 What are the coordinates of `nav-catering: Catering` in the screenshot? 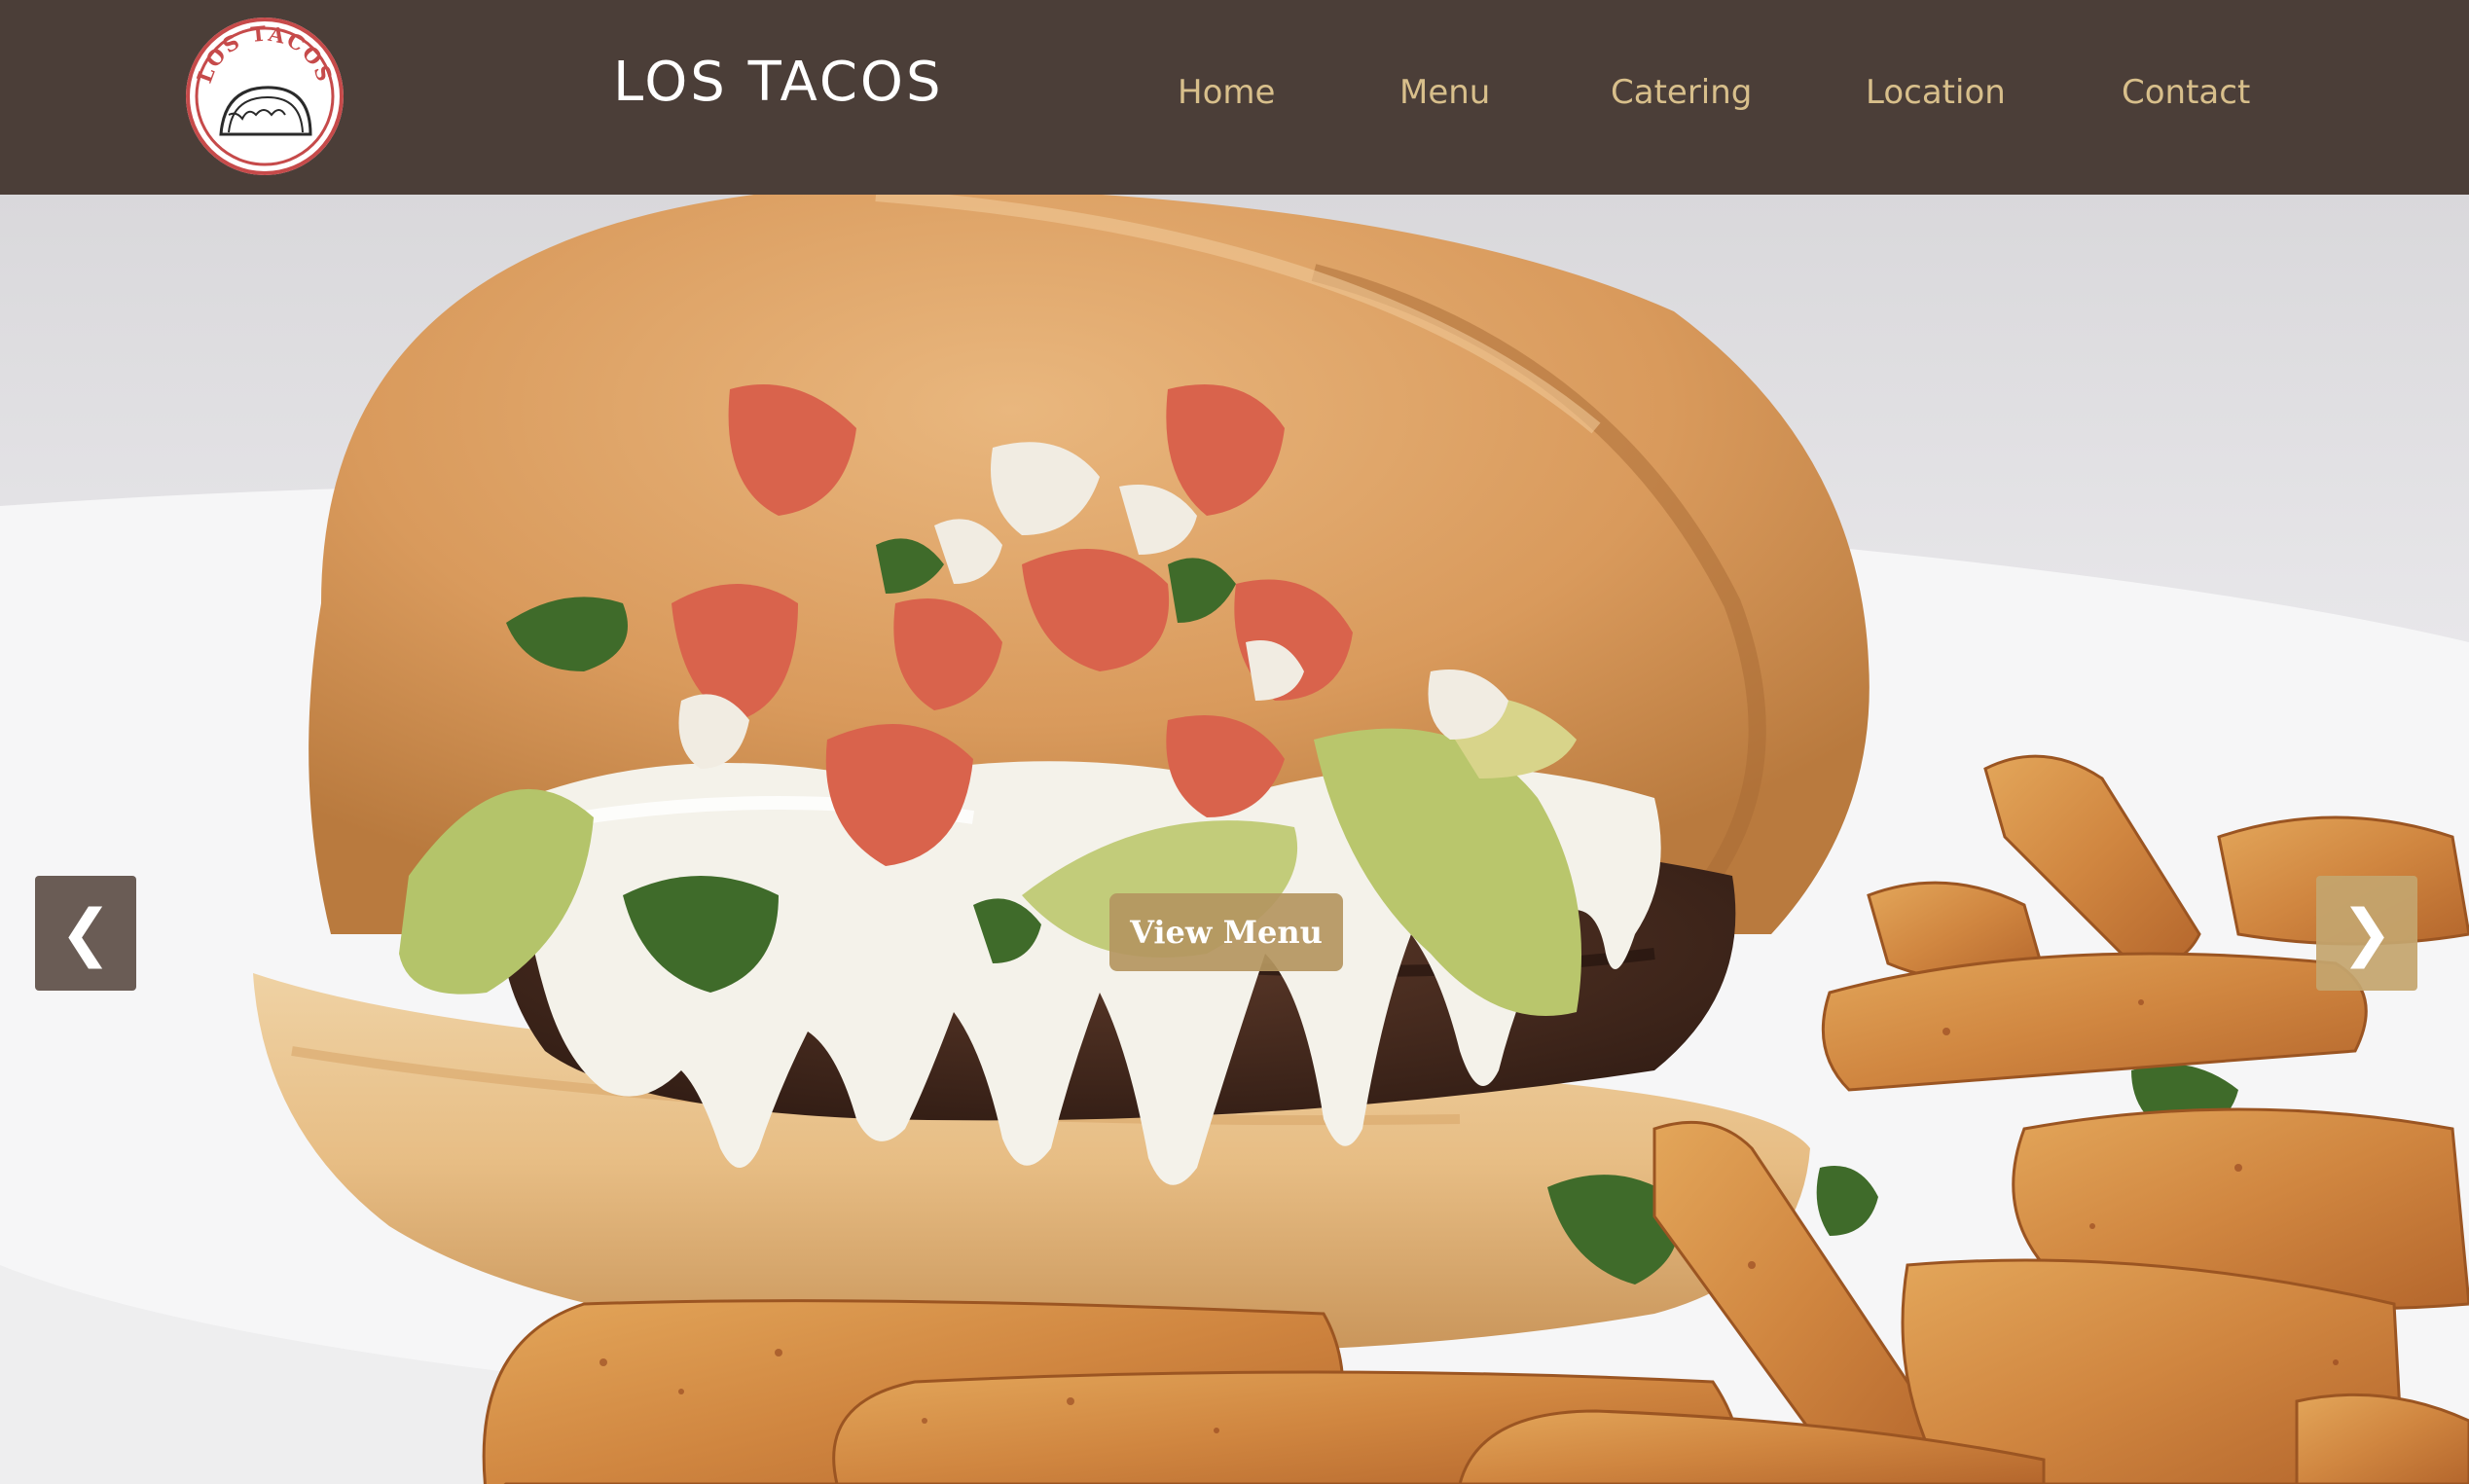 It's located at (1681, 93).